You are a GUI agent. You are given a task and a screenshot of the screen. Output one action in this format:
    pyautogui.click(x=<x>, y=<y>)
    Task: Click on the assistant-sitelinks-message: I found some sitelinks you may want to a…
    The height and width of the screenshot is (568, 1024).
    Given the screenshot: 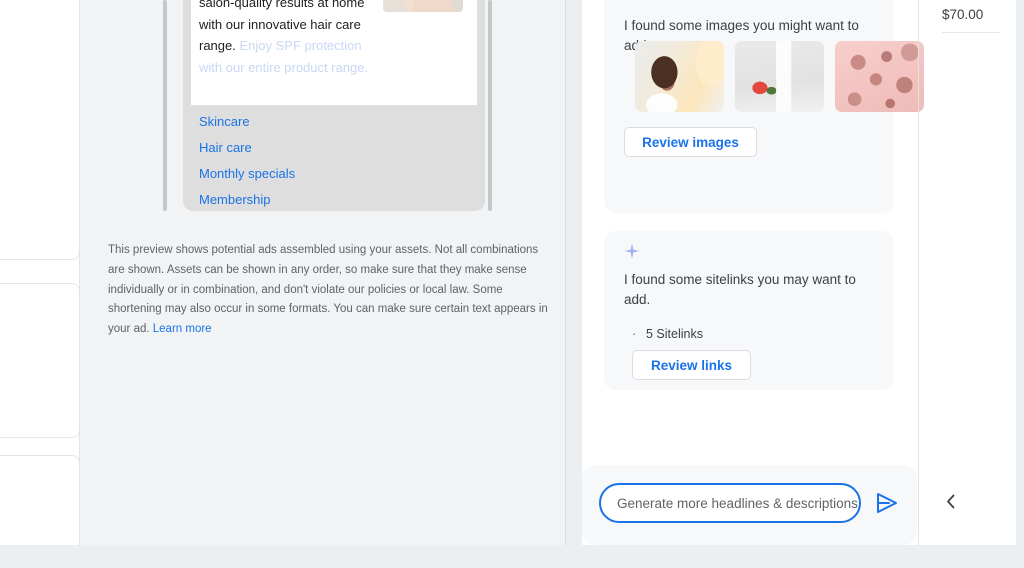 What is the action you would take?
    pyautogui.click(x=740, y=289)
    